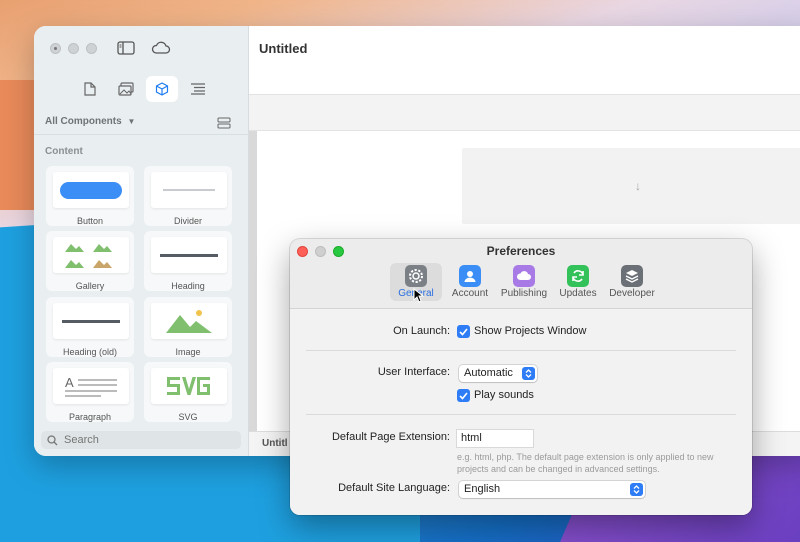 Image resolution: width=800 pixels, height=542 pixels. I want to click on heading-thumbnail, so click(189, 255).